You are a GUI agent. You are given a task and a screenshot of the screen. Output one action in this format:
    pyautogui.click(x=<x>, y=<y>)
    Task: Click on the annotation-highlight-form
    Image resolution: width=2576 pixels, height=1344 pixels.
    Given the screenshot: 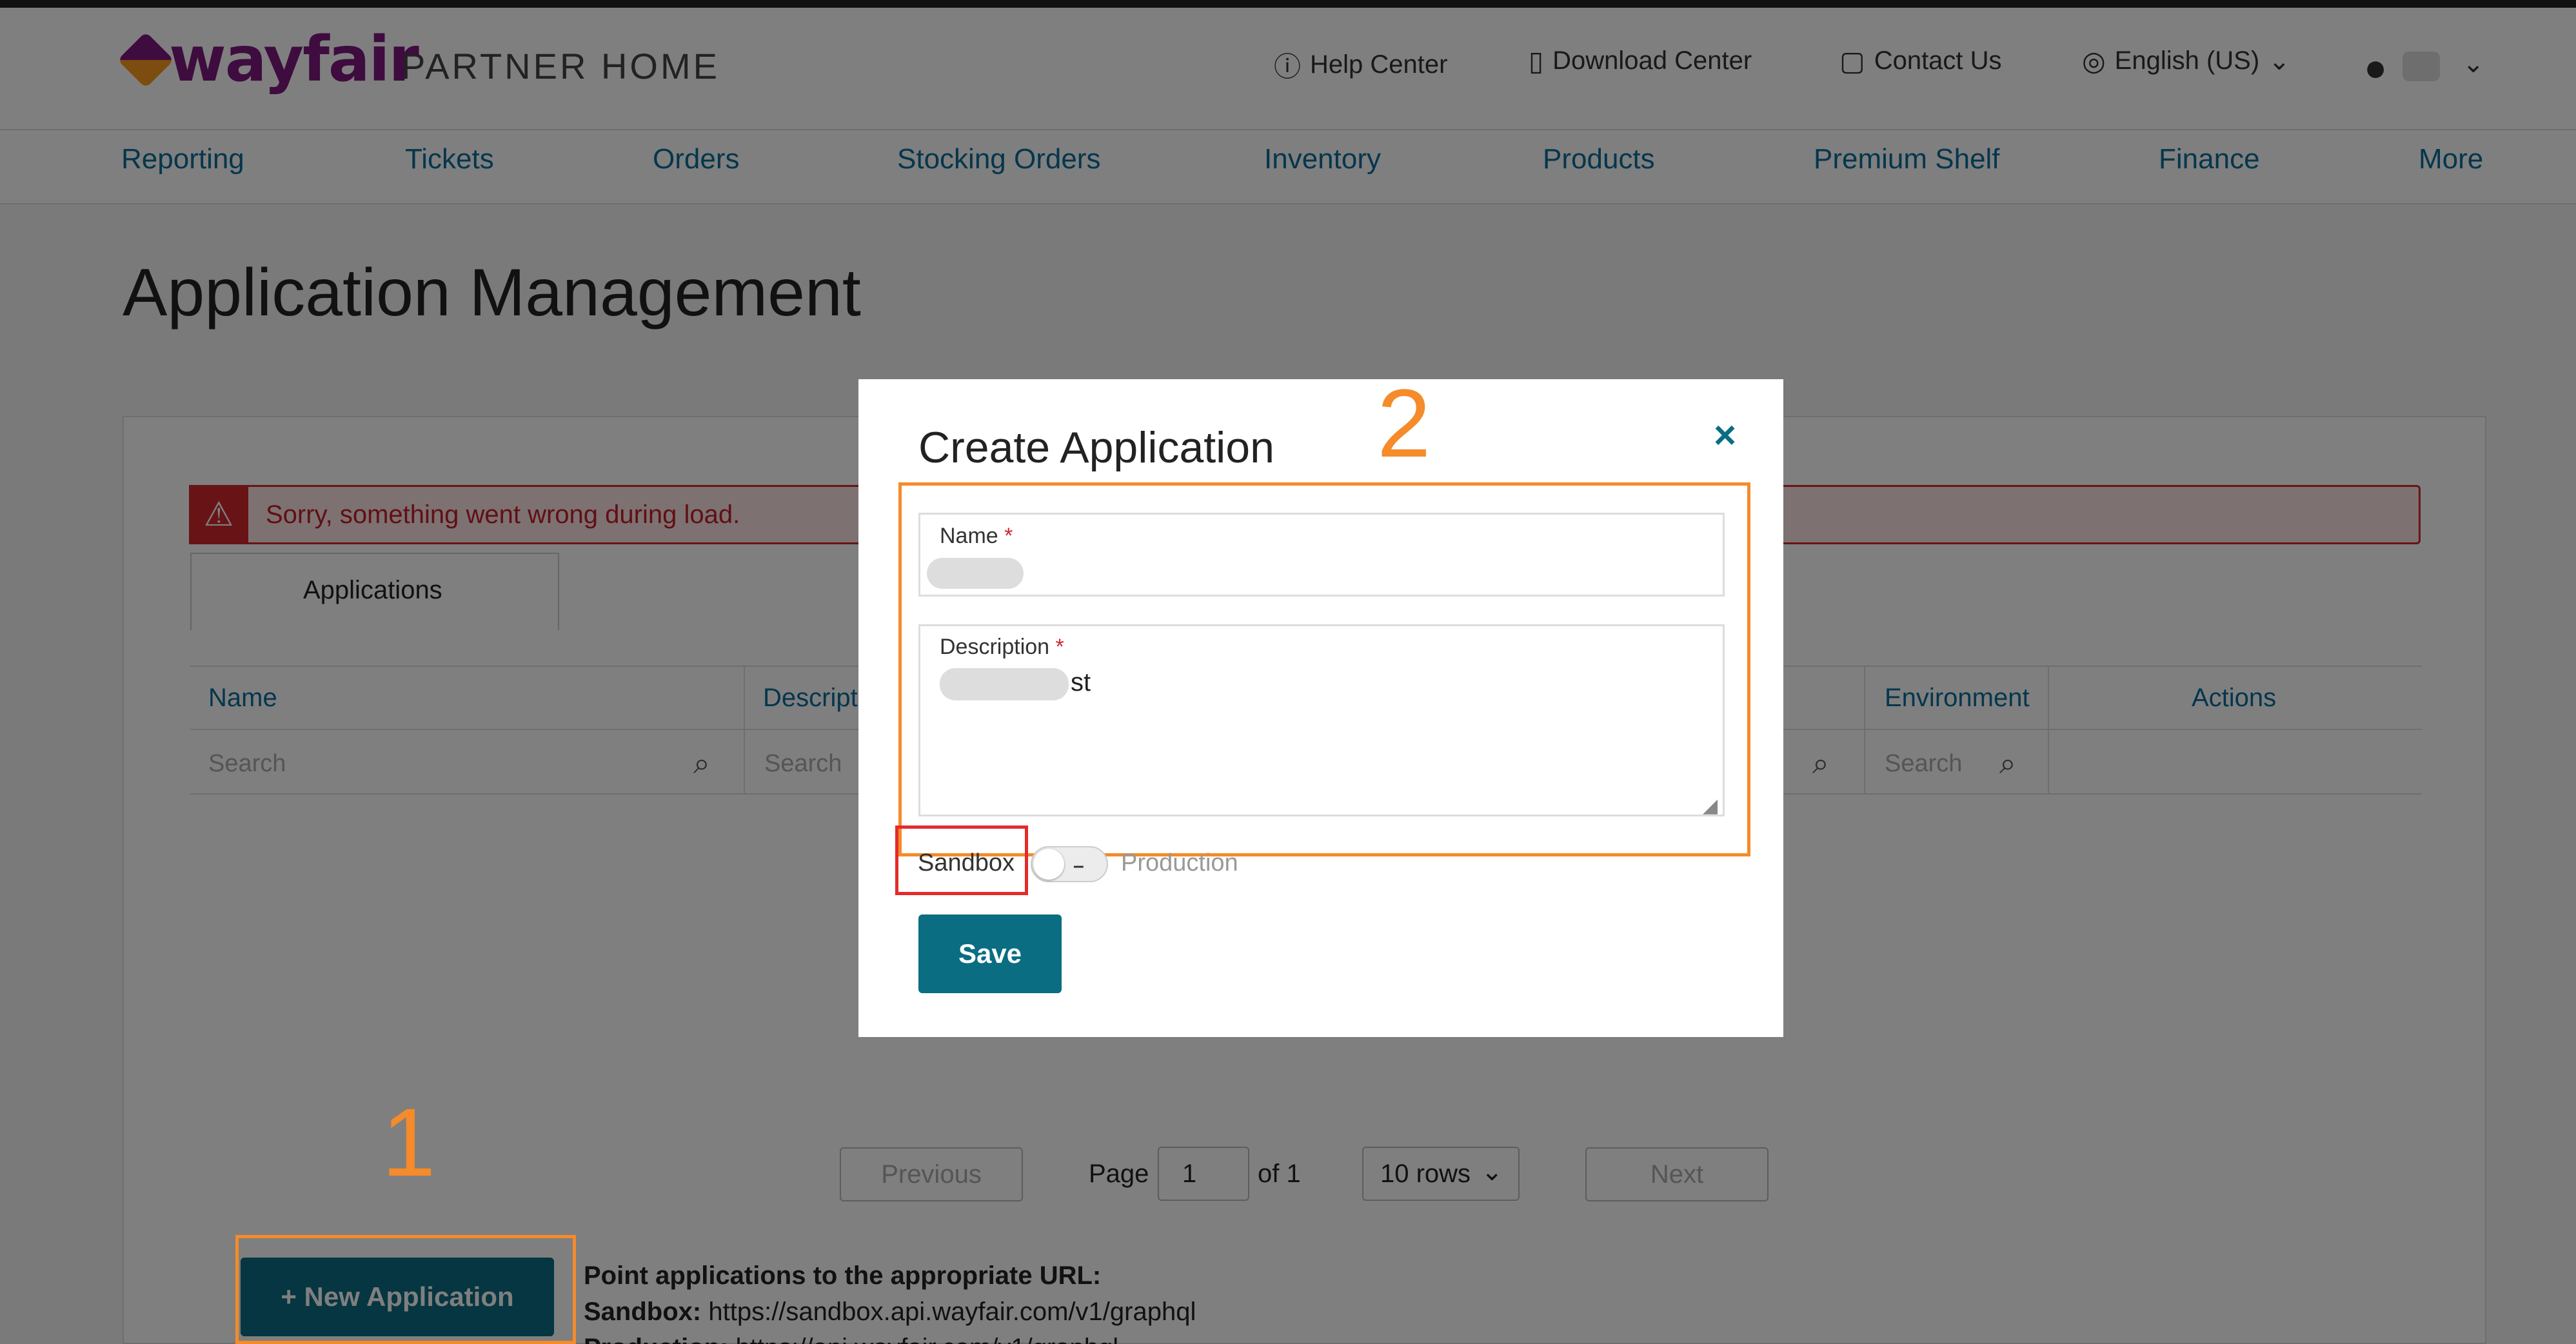 What is the action you would take?
    pyautogui.click(x=1324, y=669)
    